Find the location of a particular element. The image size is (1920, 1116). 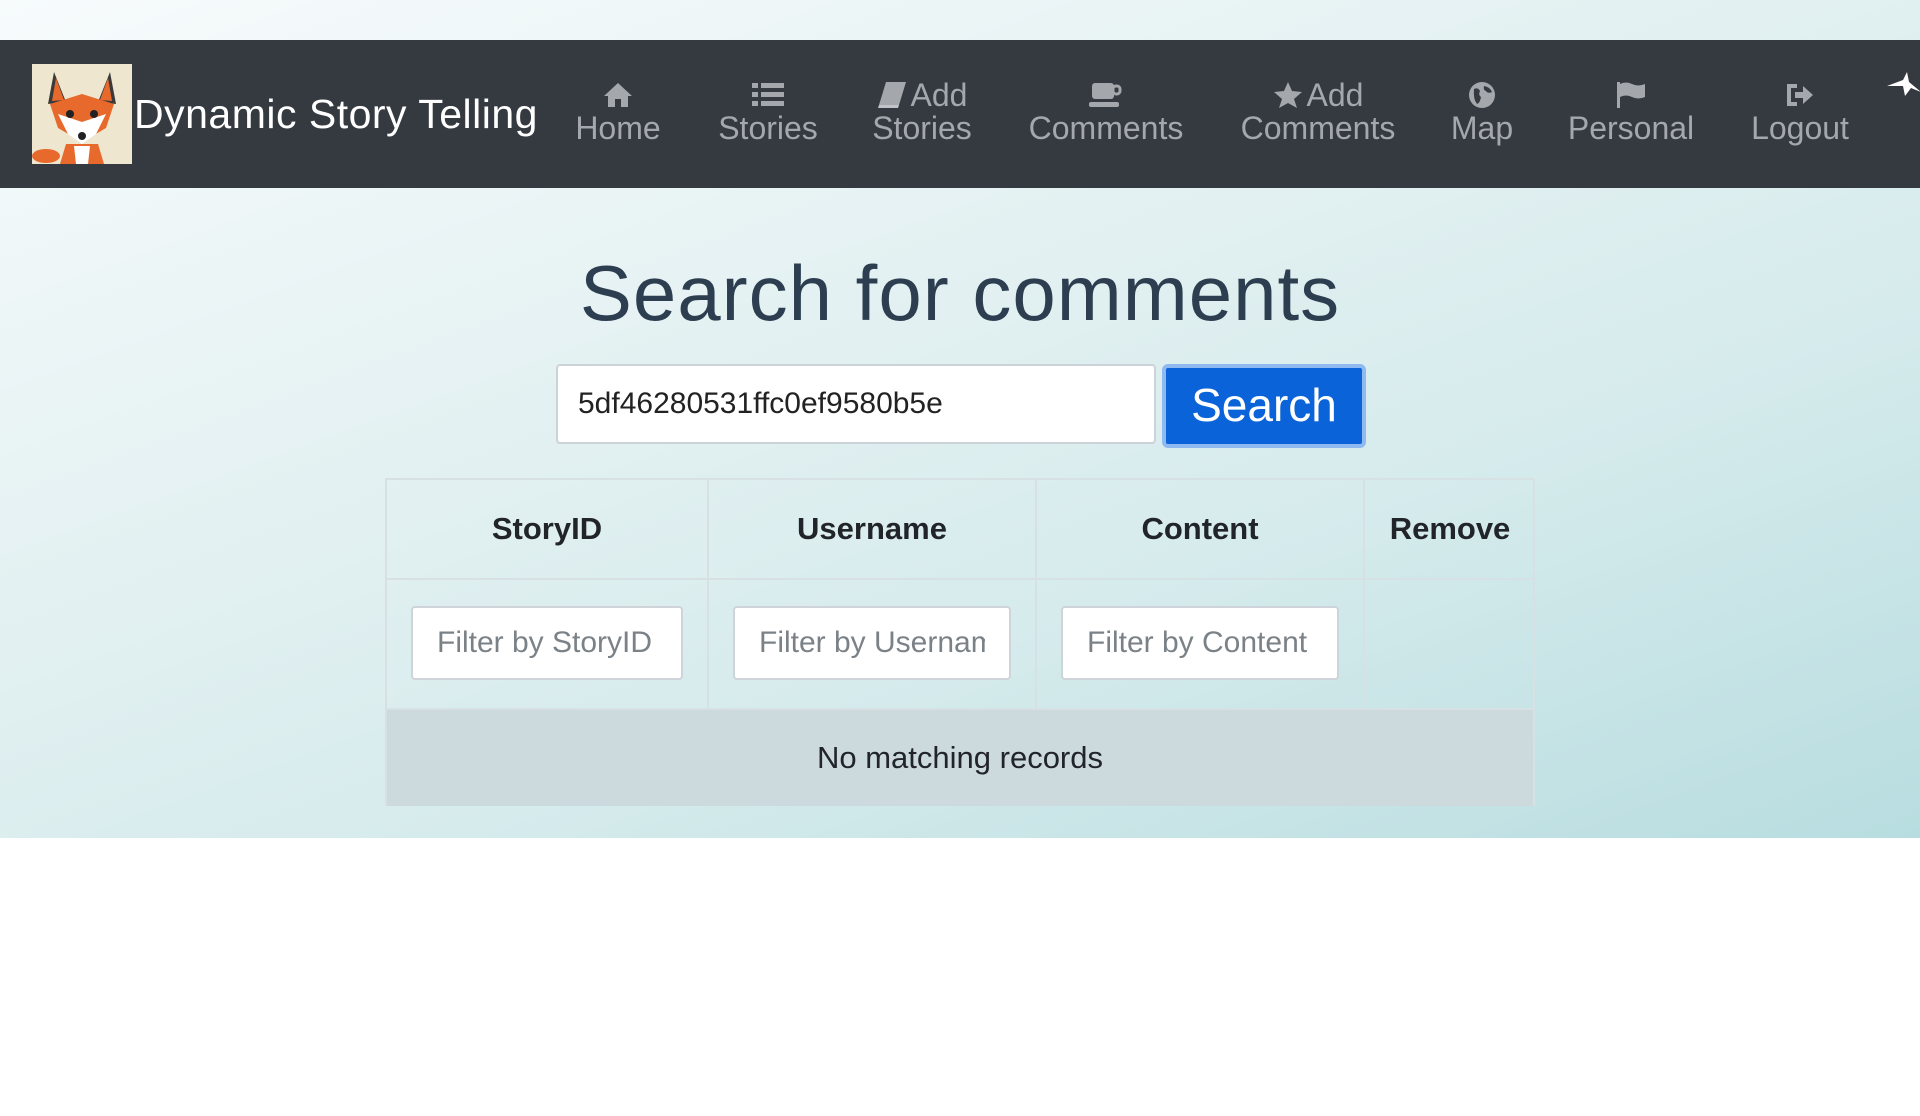

nav-add-comments-label: Comments is located at coordinates (1318, 128).